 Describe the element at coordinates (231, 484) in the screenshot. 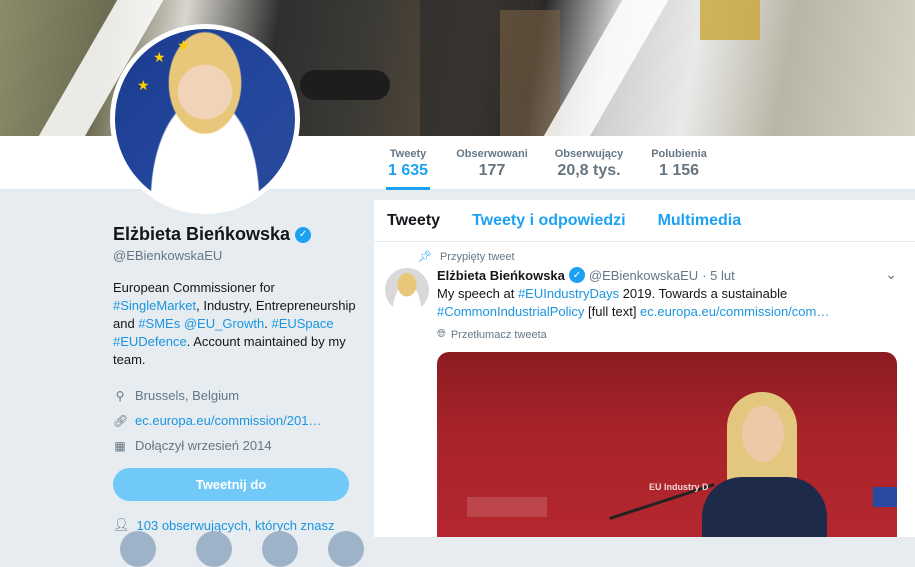

I see `tweet-to-button: Tweetnij do` at that location.